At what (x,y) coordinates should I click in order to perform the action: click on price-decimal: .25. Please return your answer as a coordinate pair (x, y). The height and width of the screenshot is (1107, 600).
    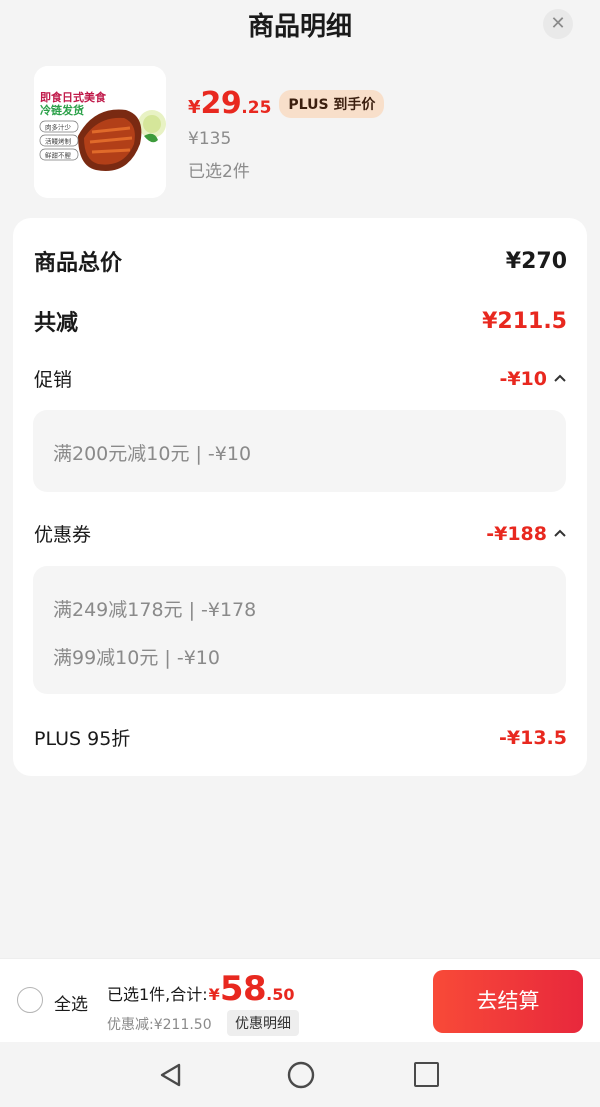
    Looking at the image, I should click on (256, 108).